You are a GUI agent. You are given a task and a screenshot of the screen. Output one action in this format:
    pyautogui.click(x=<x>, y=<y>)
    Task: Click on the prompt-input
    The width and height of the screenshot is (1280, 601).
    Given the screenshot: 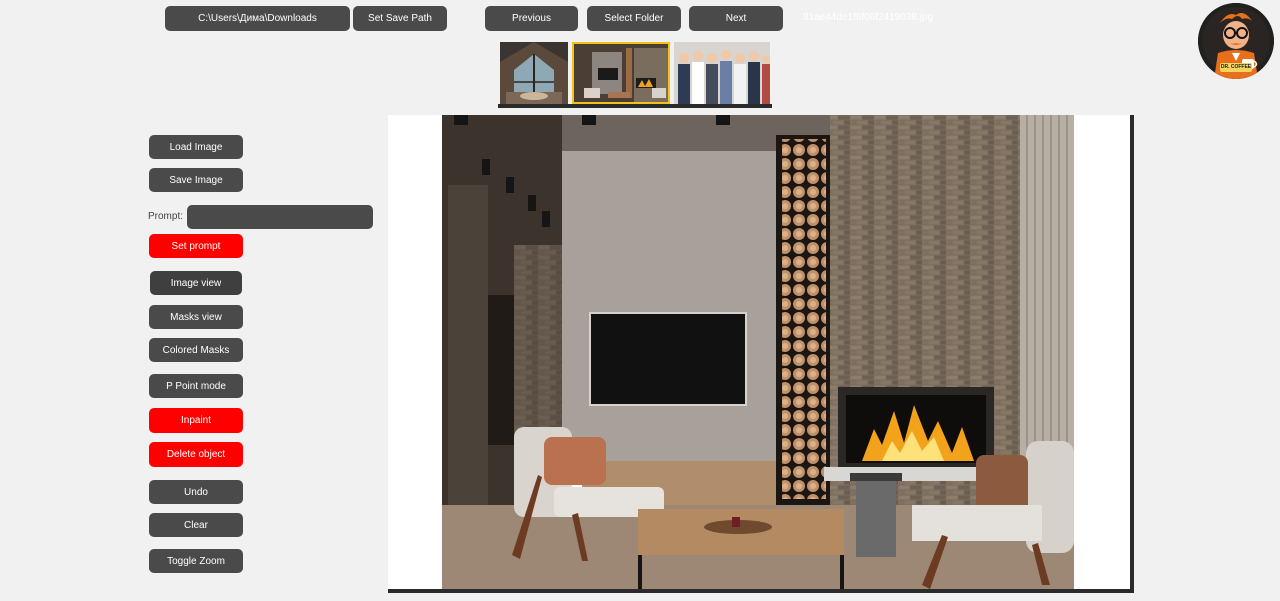 What is the action you would take?
    pyautogui.click(x=280, y=217)
    